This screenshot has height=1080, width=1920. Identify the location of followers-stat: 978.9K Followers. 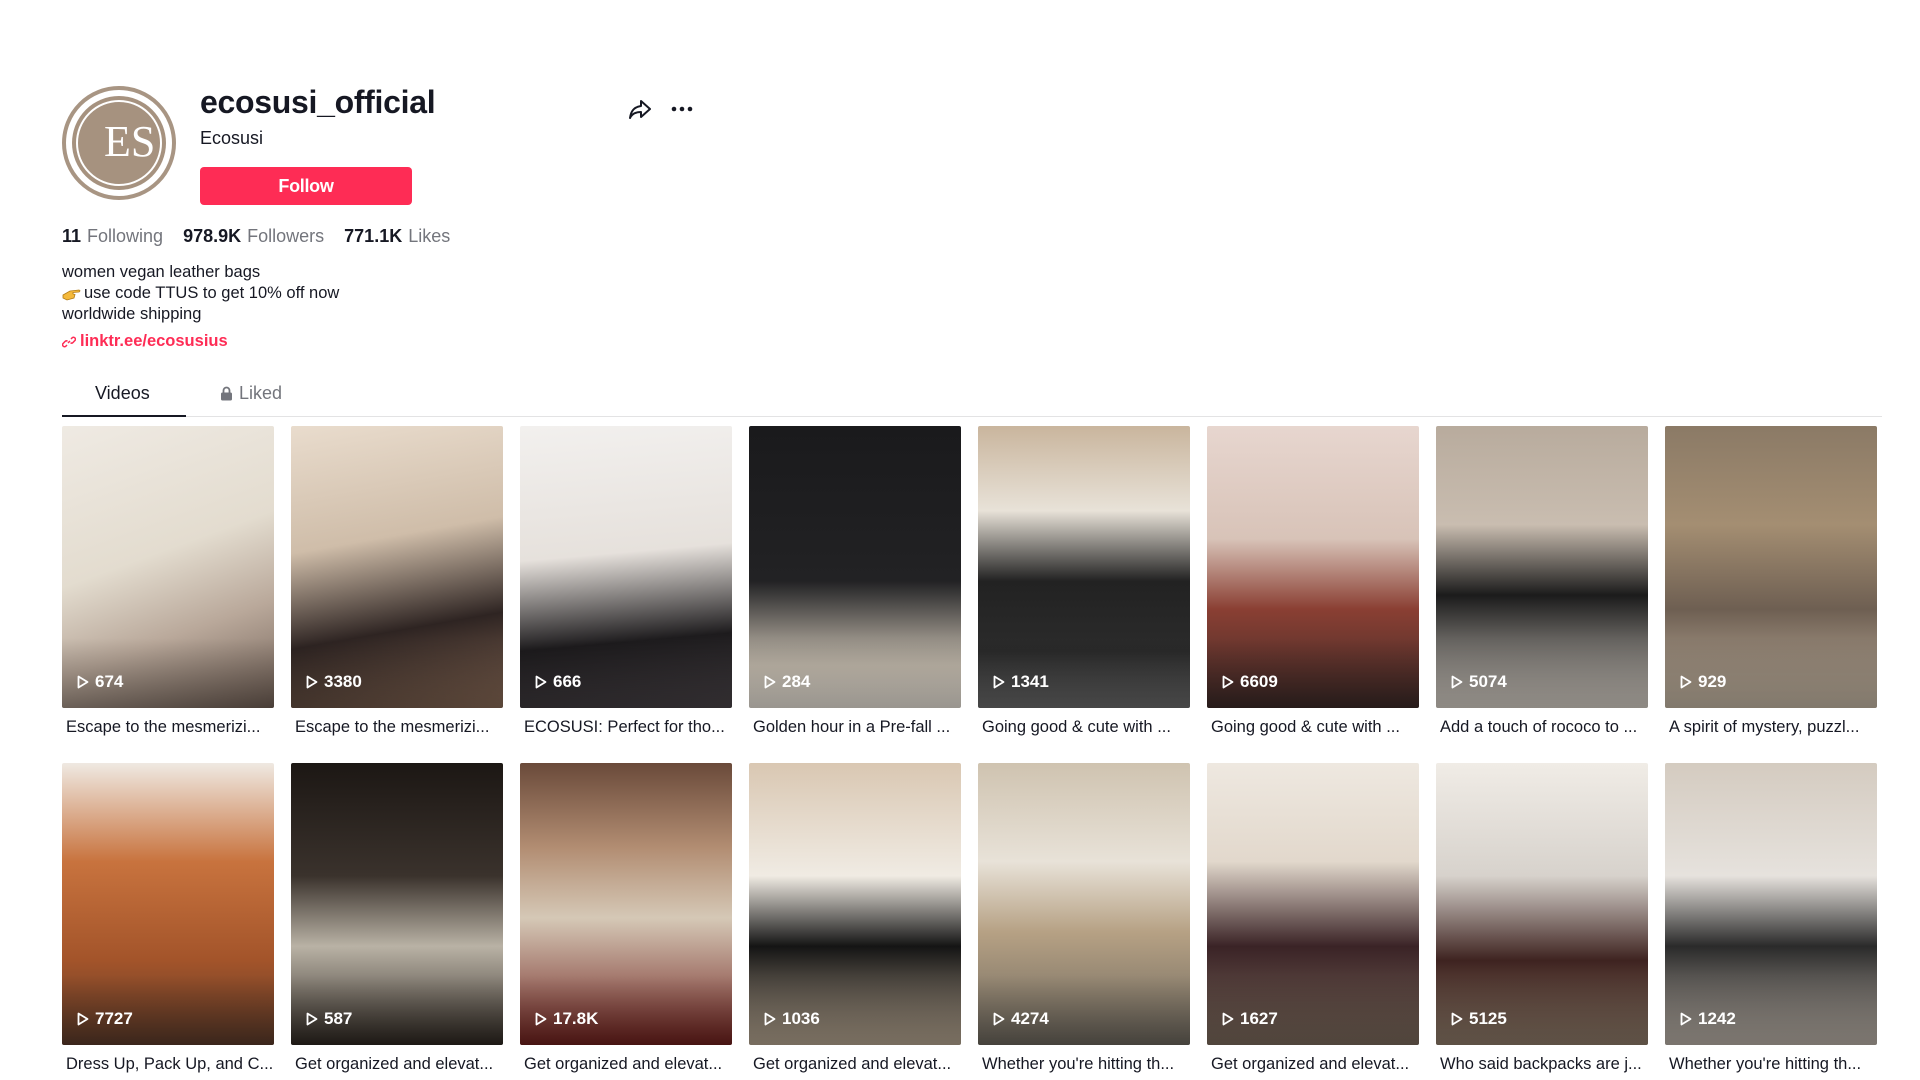
(253, 236).